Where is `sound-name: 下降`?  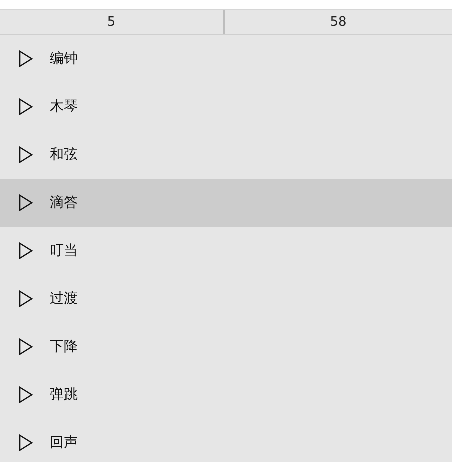
sound-name: 下降 is located at coordinates (64, 347).